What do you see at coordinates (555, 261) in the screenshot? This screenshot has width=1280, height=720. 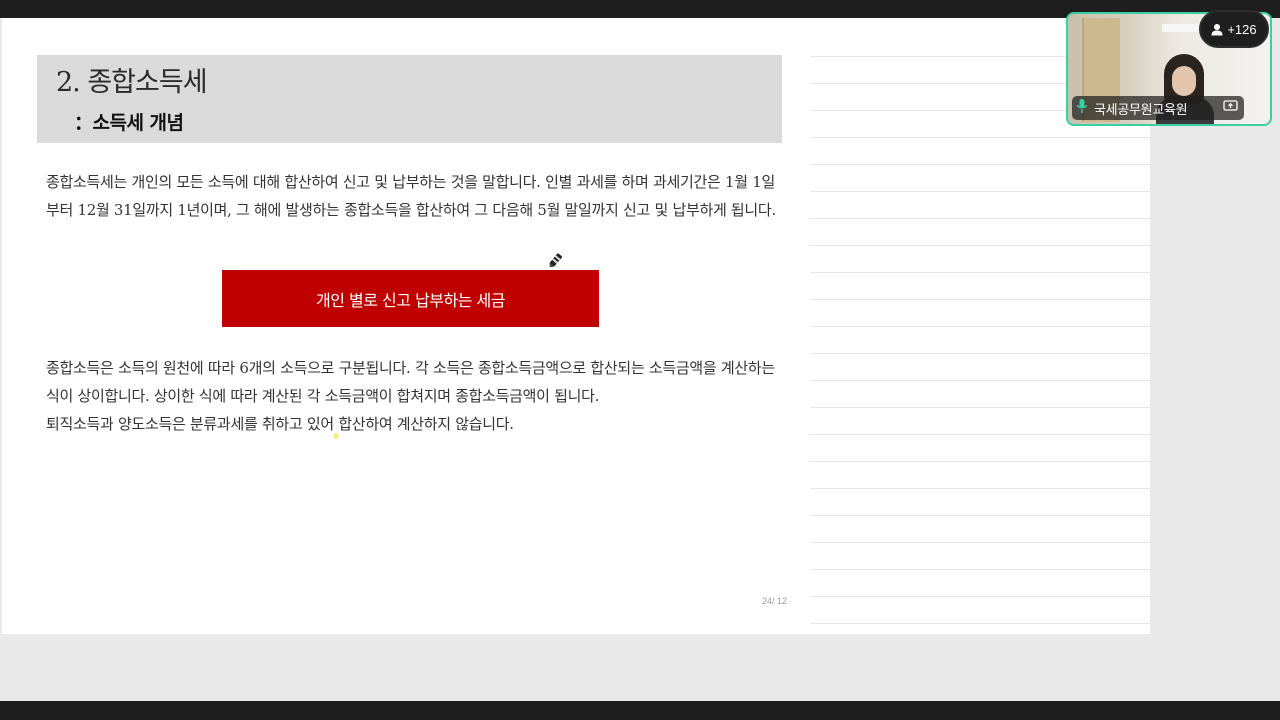 I see `pen-cursor-icon` at bounding box center [555, 261].